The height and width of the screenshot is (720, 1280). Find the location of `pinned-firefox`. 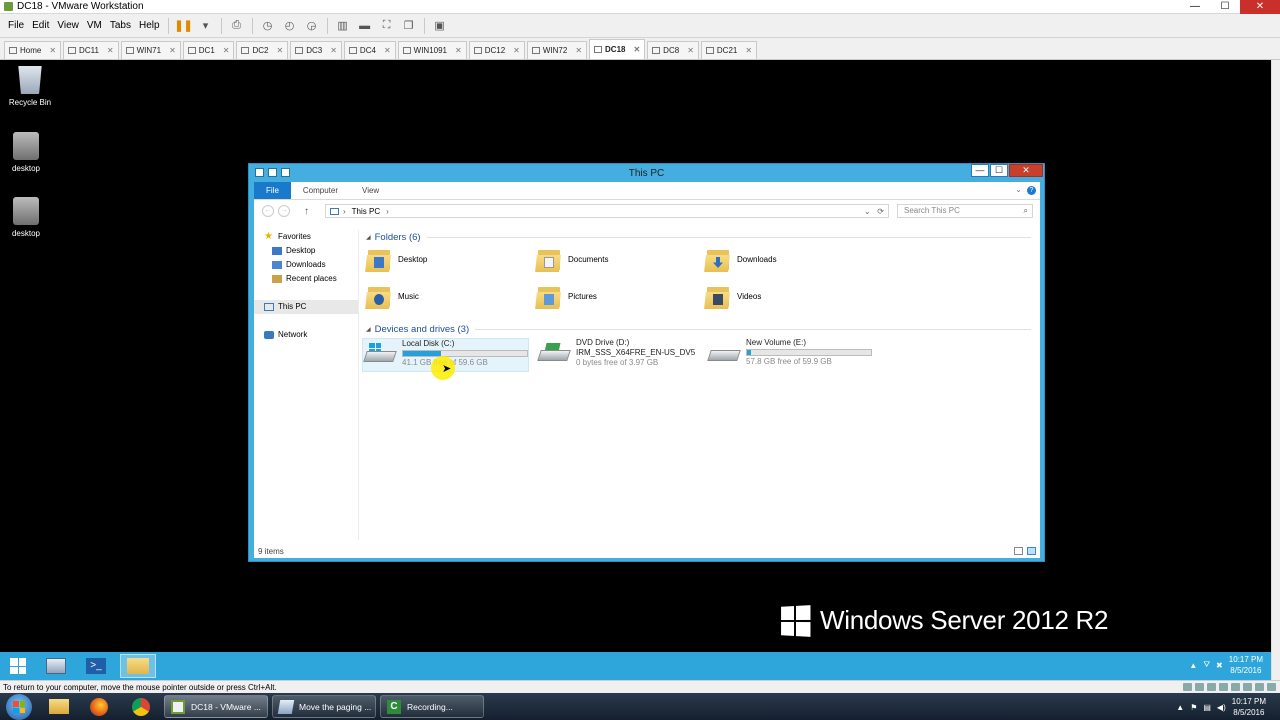

pinned-firefox is located at coordinates (99, 706).